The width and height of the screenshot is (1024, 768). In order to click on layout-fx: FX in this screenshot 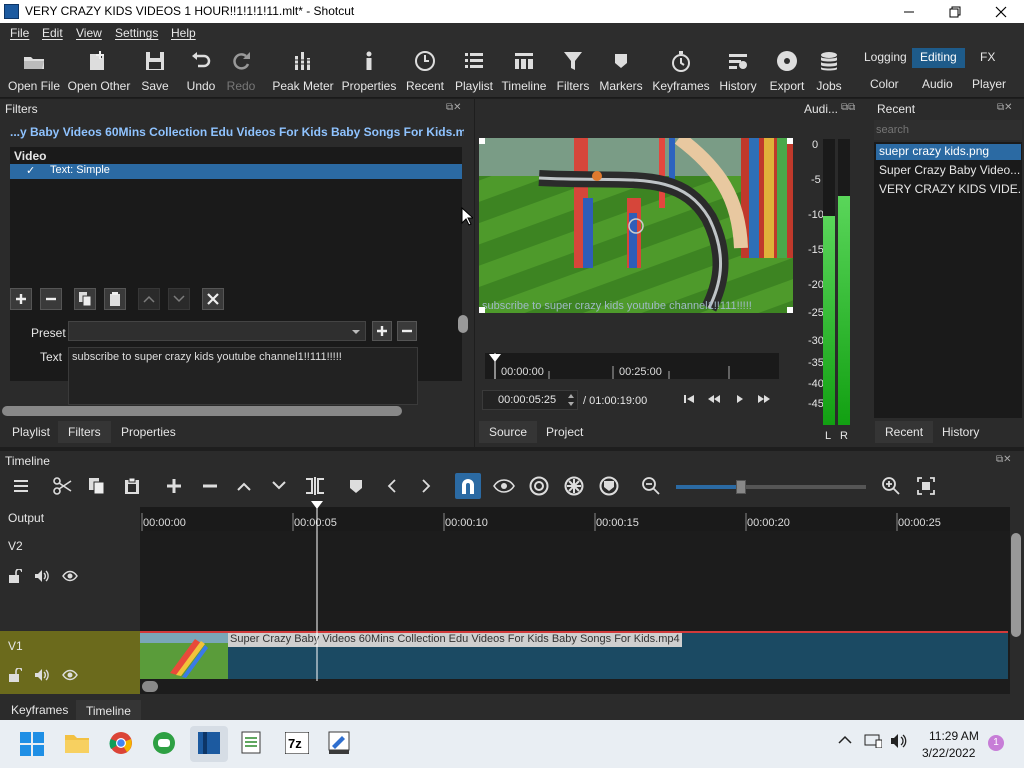, I will do `click(987, 58)`.